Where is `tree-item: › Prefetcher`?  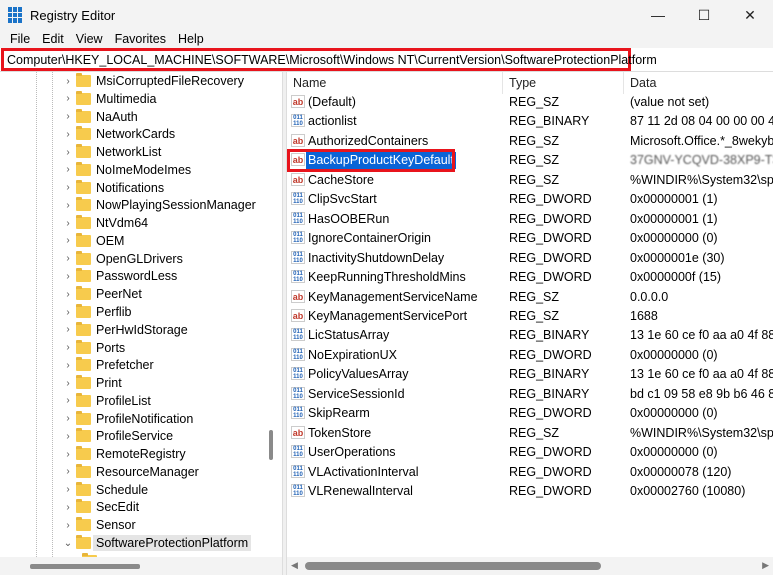 tree-item: › Prefetcher is located at coordinates (108, 365).